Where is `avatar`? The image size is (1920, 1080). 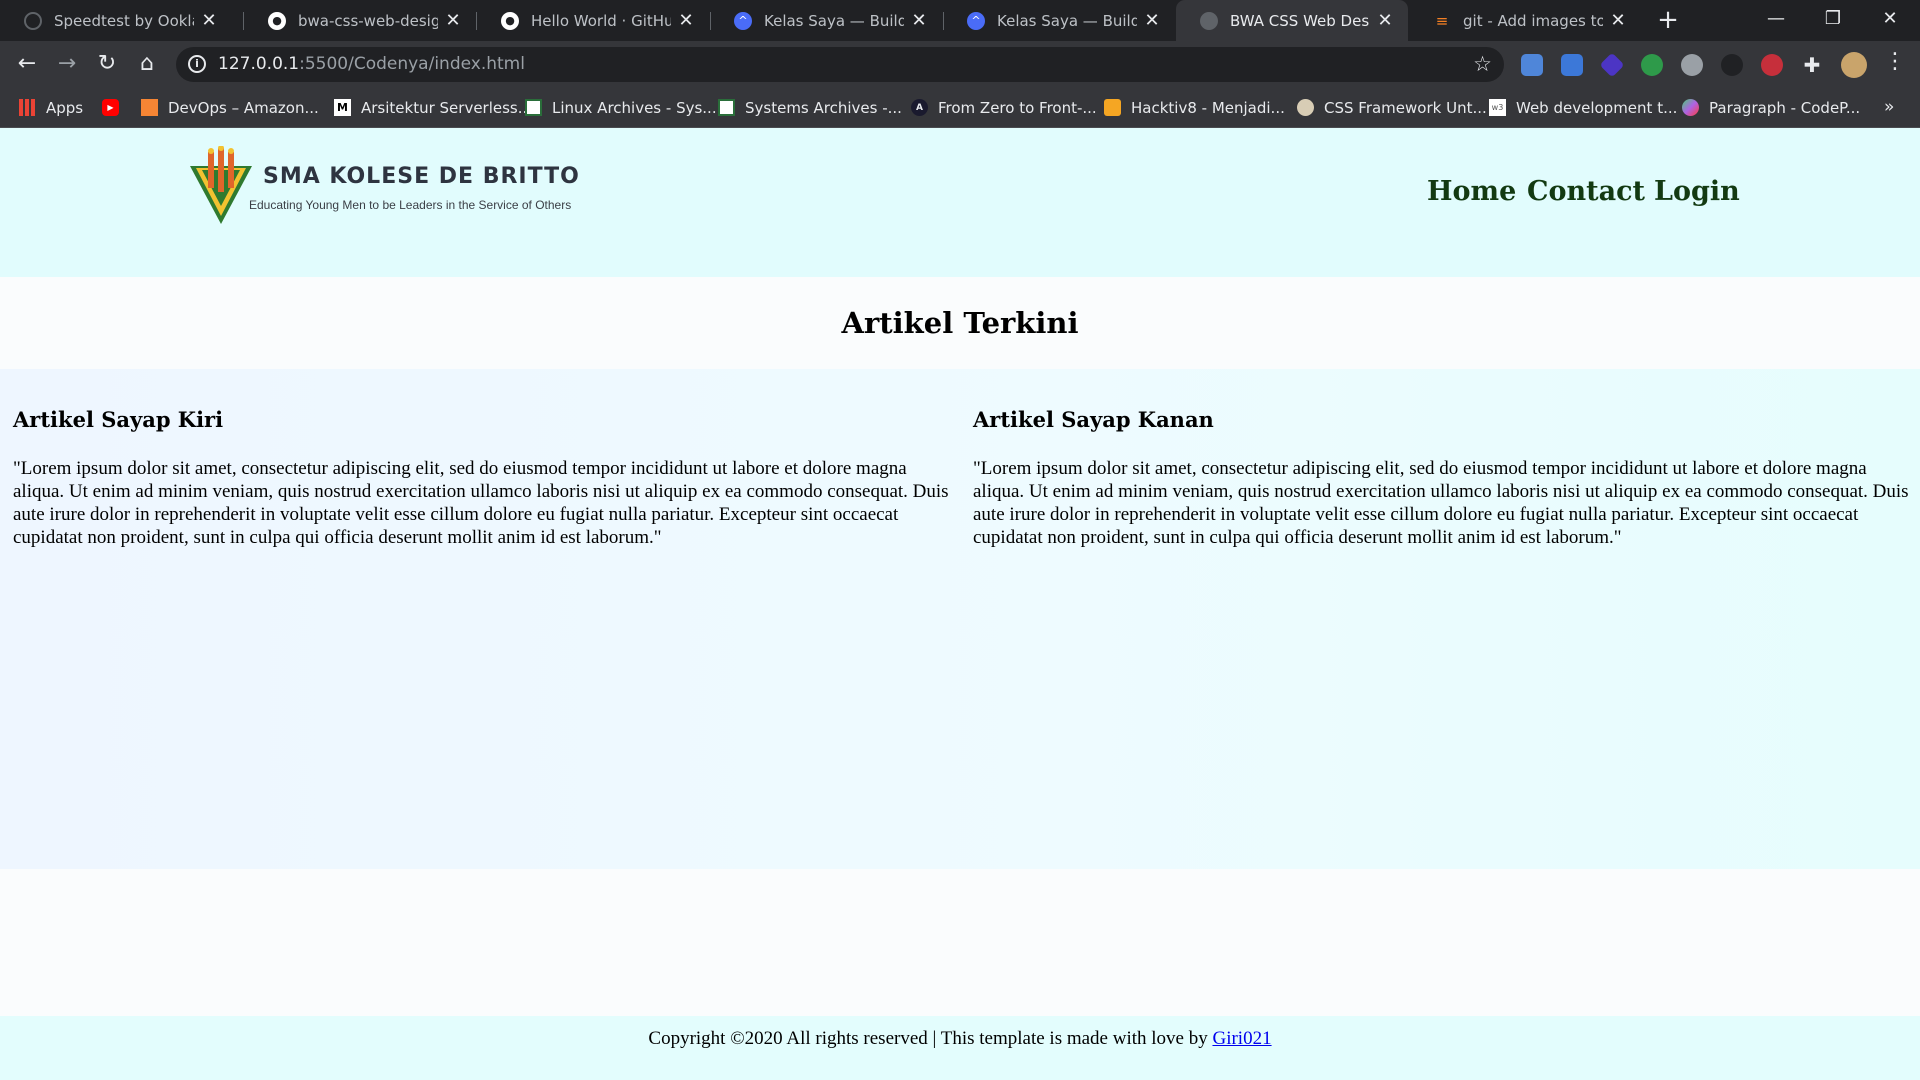 avatar is located at coordinates (1854, 65).